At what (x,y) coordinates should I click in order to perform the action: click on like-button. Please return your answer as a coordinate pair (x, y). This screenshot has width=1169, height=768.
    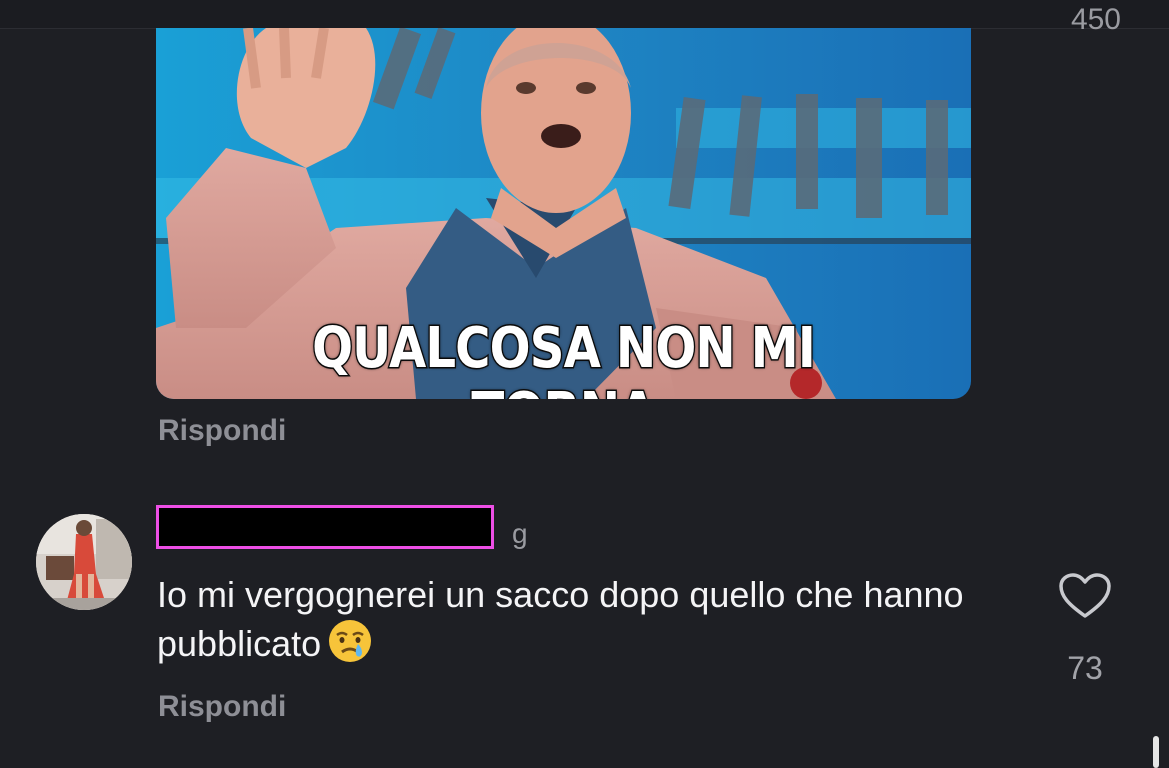
    Looking at the image, I should click on (1085, 596).